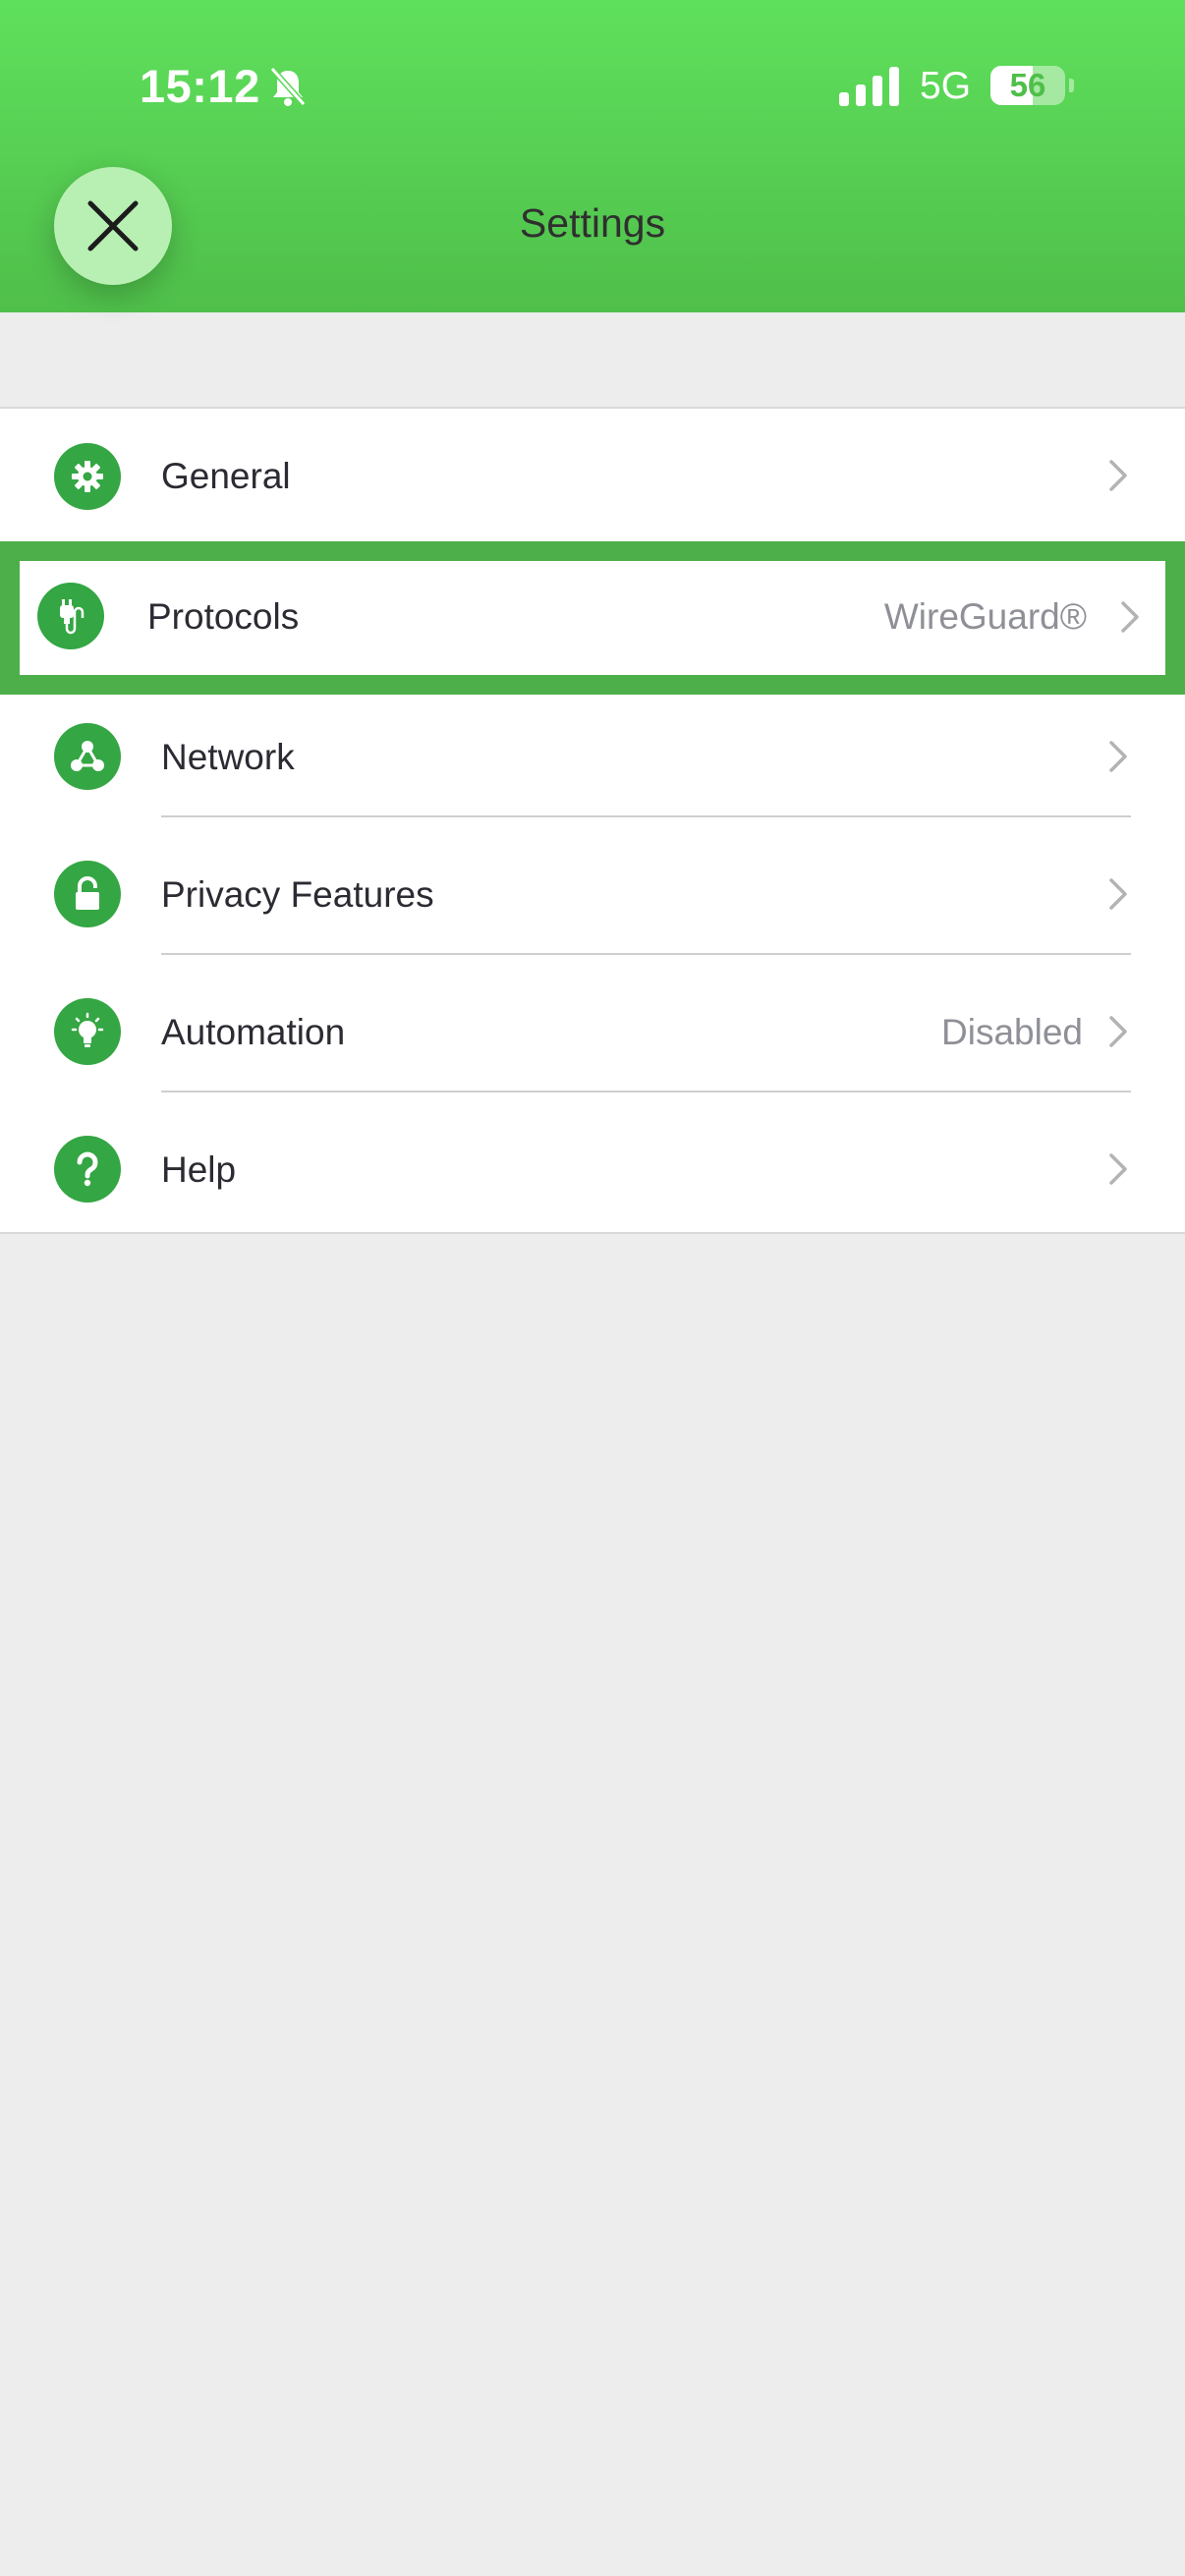 This screenshot has width=1185, height=2576. I want to click on general-label: General, so click(226, 476).